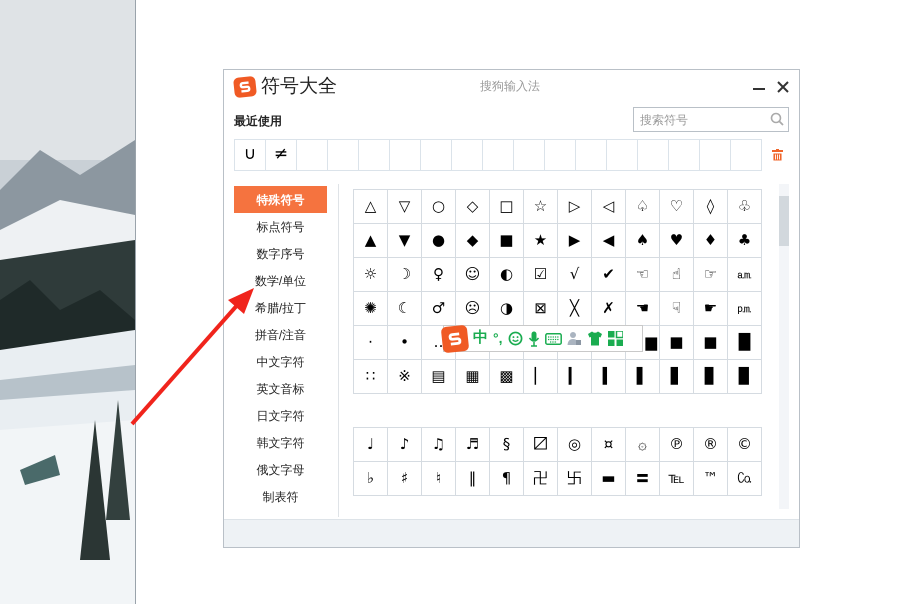  I want to click on category-tab: 韩文字符, so click(280, 442).